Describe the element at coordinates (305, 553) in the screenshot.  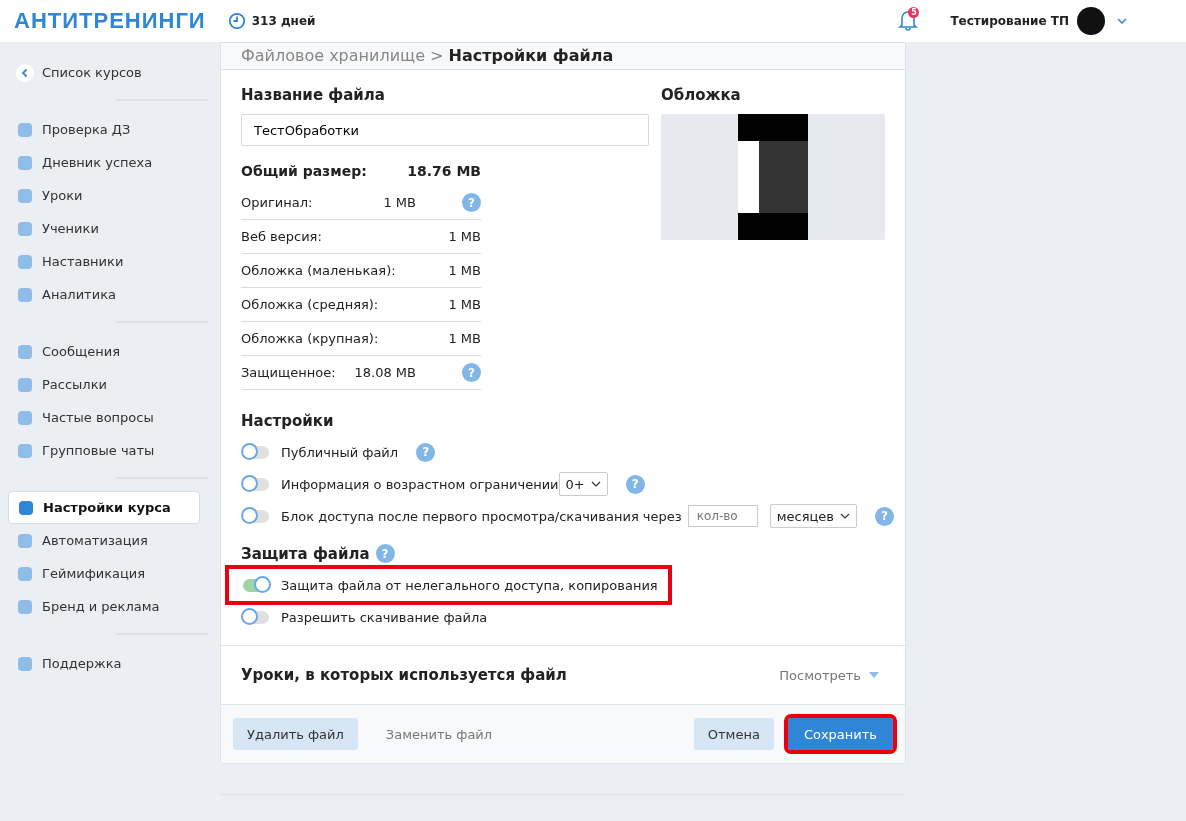
I see `section-title: Защита файла` at that location.